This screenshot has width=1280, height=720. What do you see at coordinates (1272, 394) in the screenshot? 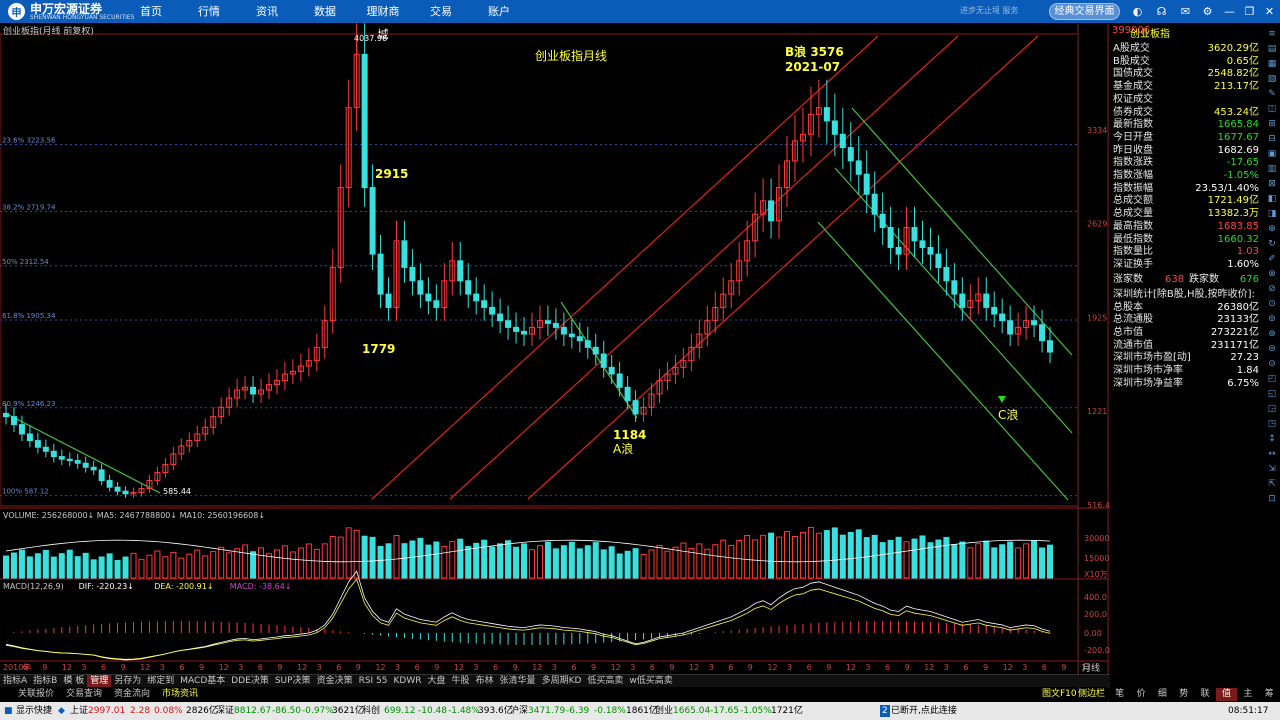
I see `toolbar-icon-24: ◱` at bounding box center [1272, 394].